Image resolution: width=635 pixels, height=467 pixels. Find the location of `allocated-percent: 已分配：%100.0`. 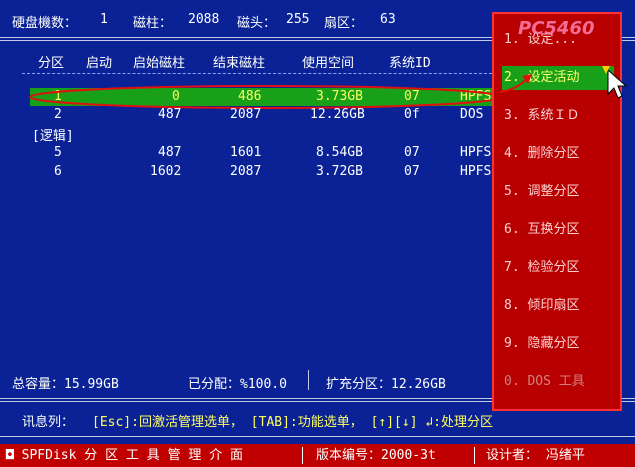

allocated-percent: 已分配：%100.0 is located at coordinates (237, 384).